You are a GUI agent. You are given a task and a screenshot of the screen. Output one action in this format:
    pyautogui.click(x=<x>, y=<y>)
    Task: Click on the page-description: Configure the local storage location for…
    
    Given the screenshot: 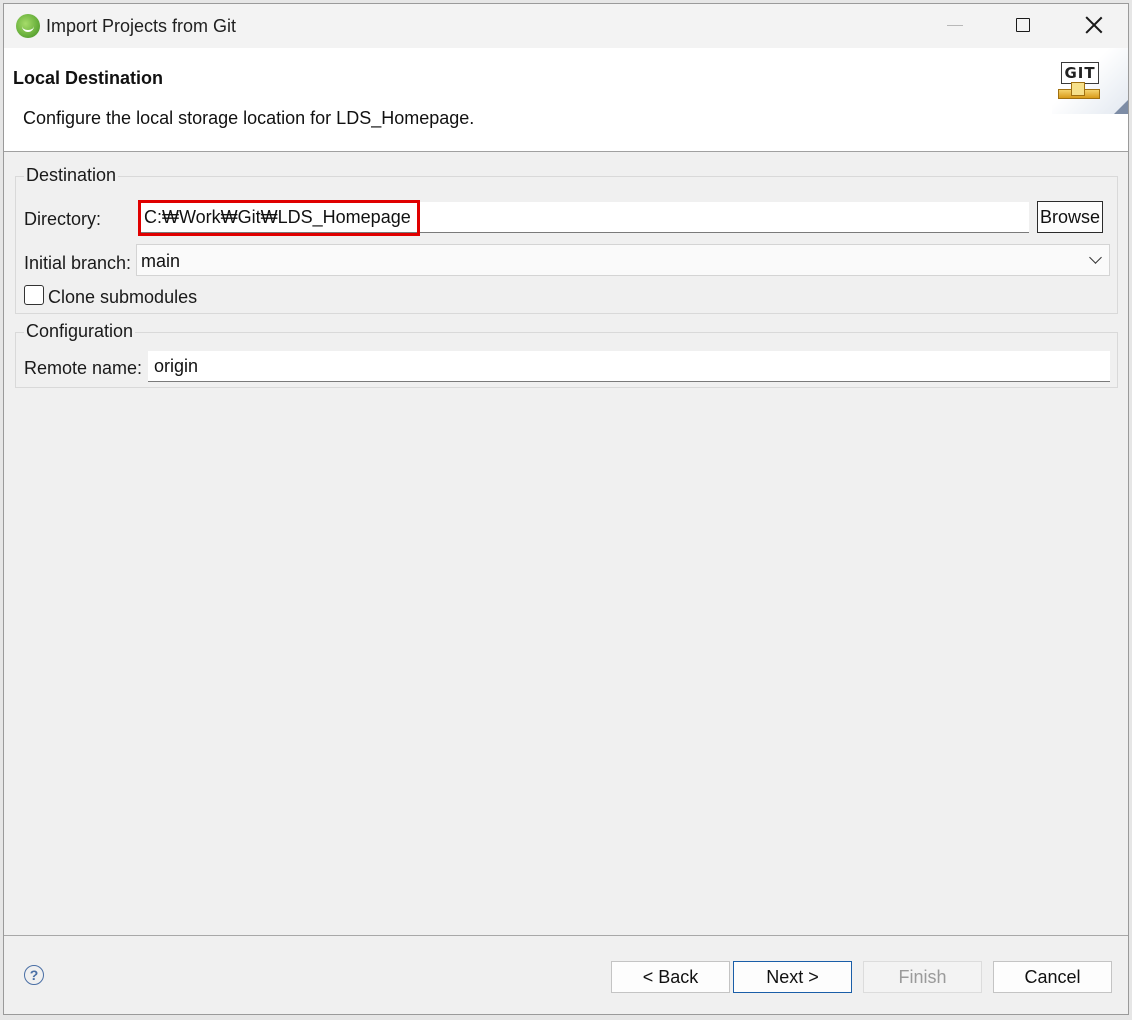 What is the action you would take?
    pyautogui.click(x=249, y=118)
    